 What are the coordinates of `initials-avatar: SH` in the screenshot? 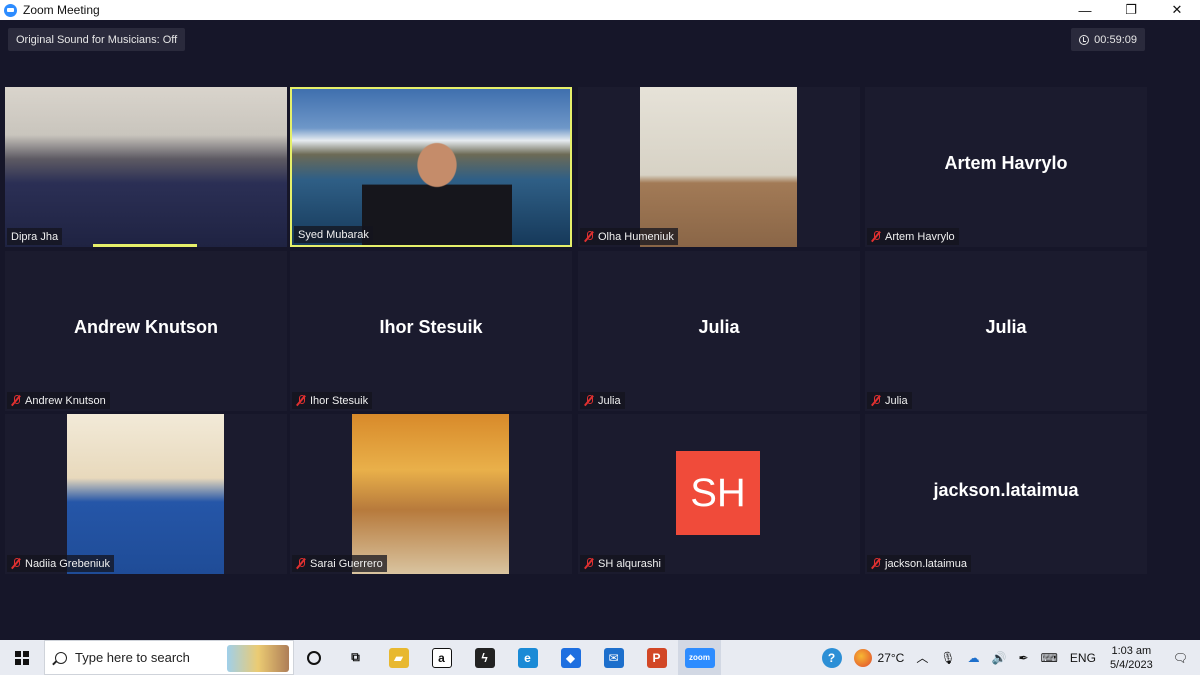 It's located at (718, 493).